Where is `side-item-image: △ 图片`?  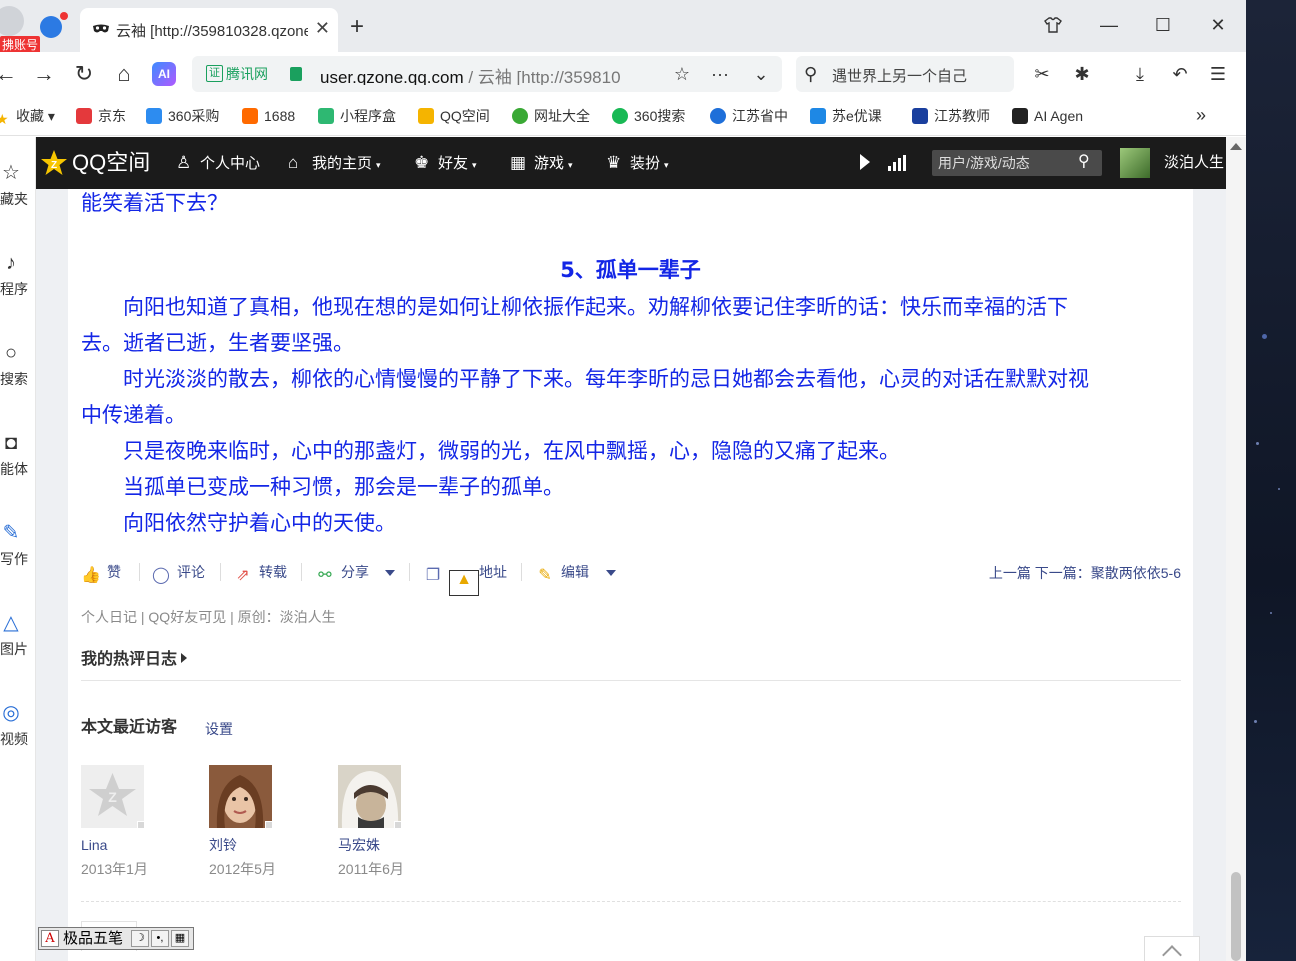 side-item-image: △ 图片 is located at coordinates (18, 641).